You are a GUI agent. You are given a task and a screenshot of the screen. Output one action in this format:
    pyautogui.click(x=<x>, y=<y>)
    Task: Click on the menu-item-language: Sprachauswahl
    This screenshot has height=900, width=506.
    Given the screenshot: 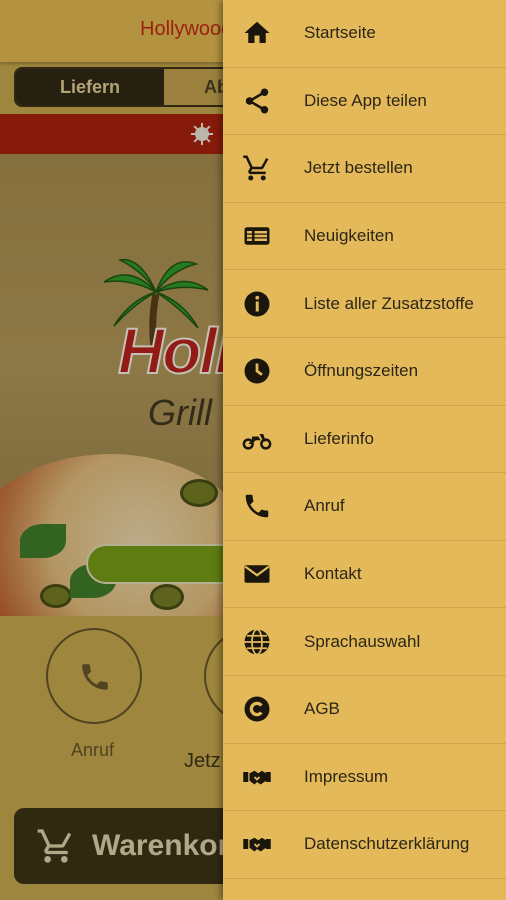 What is the action you would take?
    pyautogui.click(x=364, y=642)
    